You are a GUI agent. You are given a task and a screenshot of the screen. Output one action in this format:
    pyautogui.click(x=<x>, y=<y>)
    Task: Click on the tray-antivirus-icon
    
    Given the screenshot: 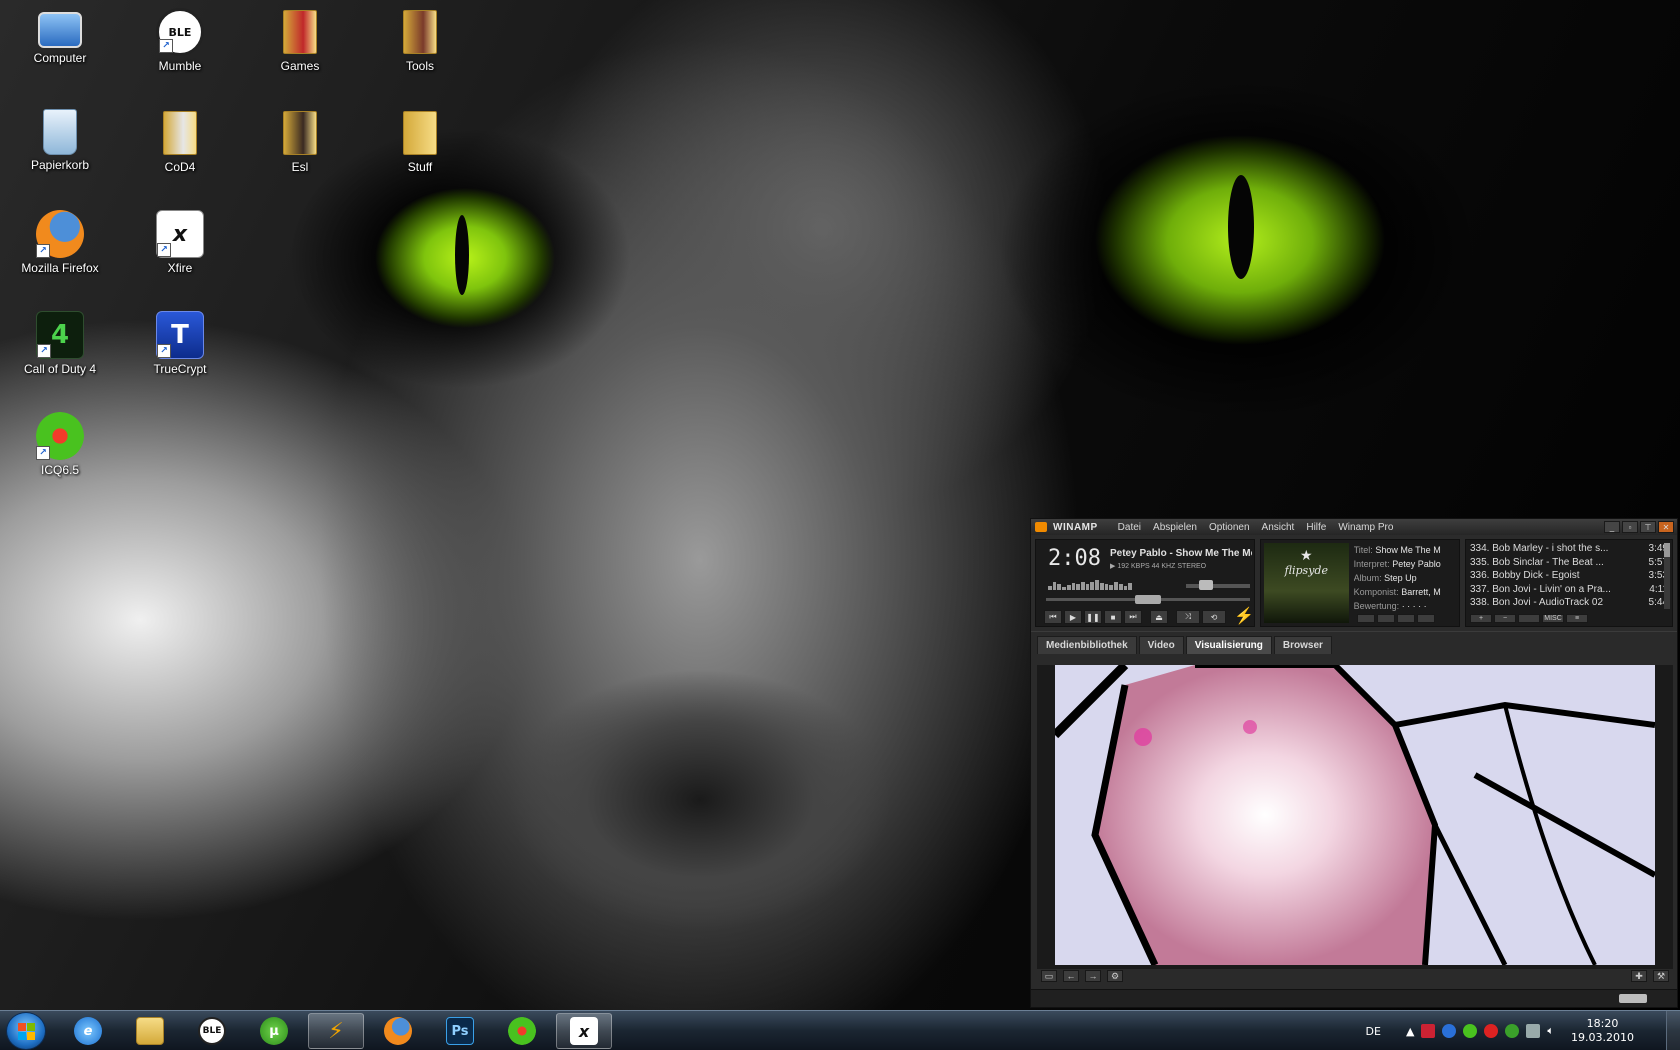 What is the action you would take?
    pyautogui.click(x=1491, y=1031)
    